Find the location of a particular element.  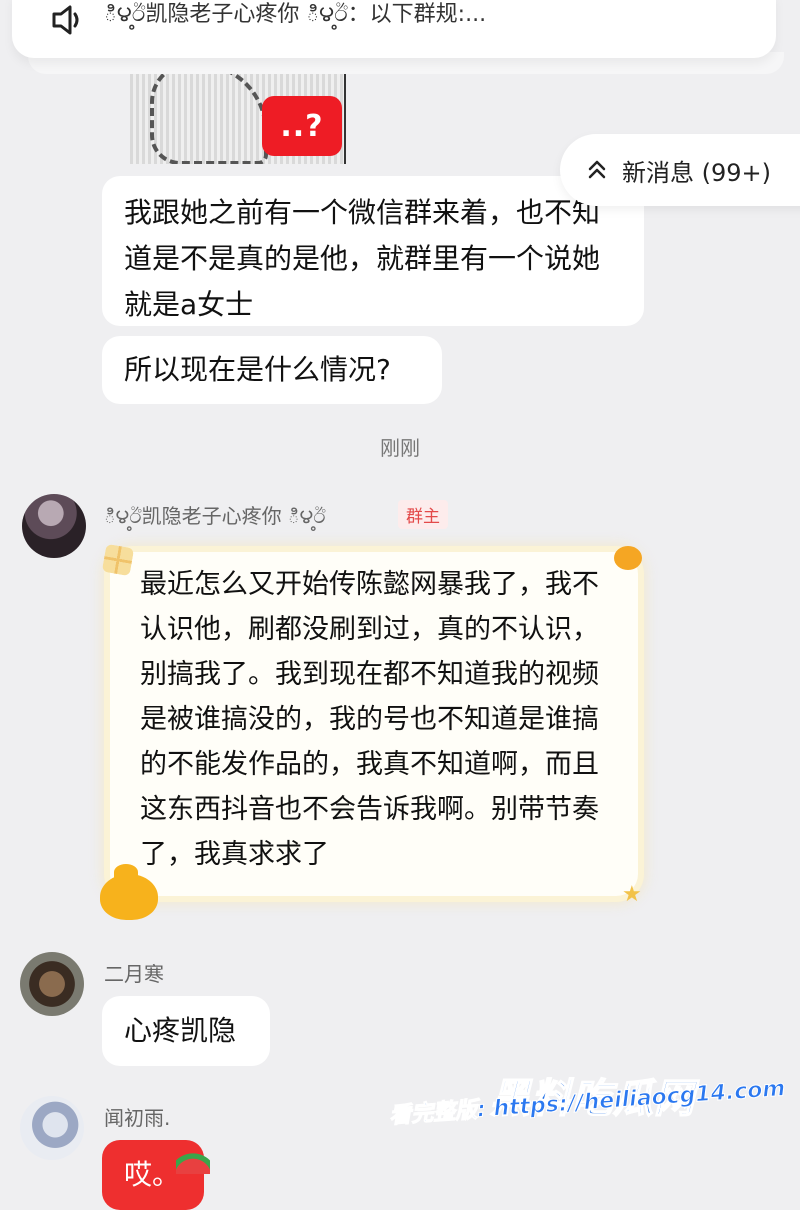

message-bubble: 心疼凯隐 is located at coordinates (186, 1031).